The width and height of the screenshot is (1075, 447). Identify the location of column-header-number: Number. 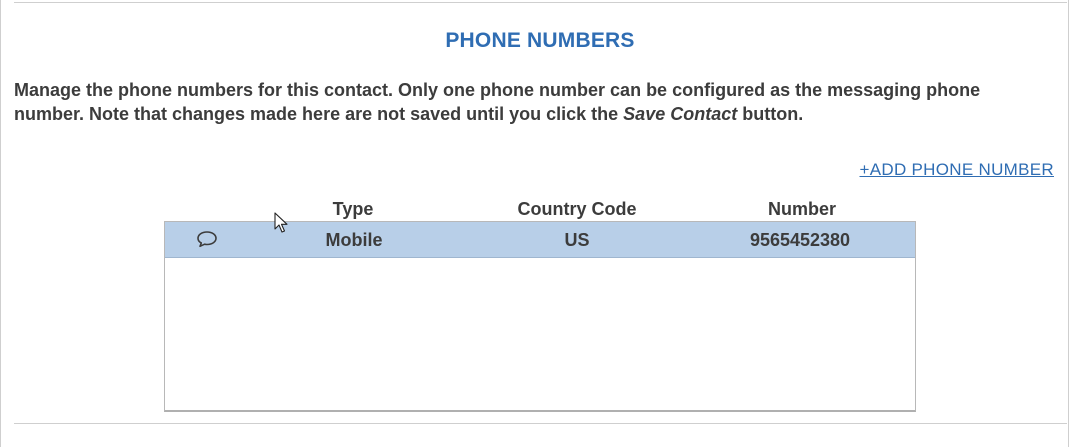
(802, 209).